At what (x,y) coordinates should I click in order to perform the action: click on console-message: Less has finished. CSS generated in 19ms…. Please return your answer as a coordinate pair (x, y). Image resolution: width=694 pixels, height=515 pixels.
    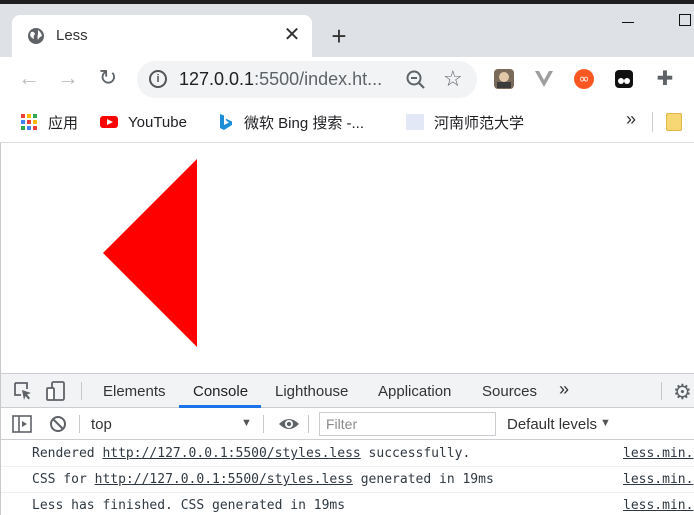
    Looking at the image, I should click on (347, 504).